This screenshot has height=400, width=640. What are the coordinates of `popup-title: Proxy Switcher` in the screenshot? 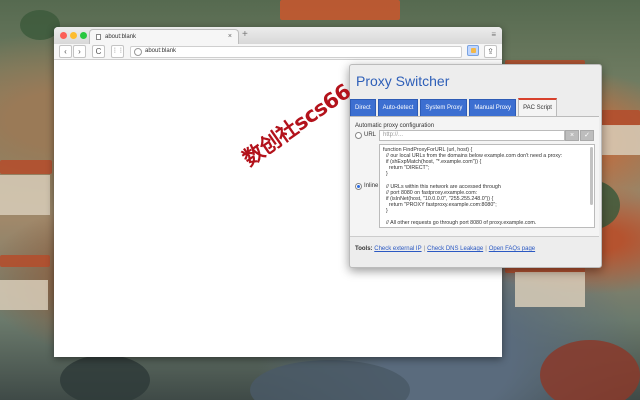 It's located at (403, 81).